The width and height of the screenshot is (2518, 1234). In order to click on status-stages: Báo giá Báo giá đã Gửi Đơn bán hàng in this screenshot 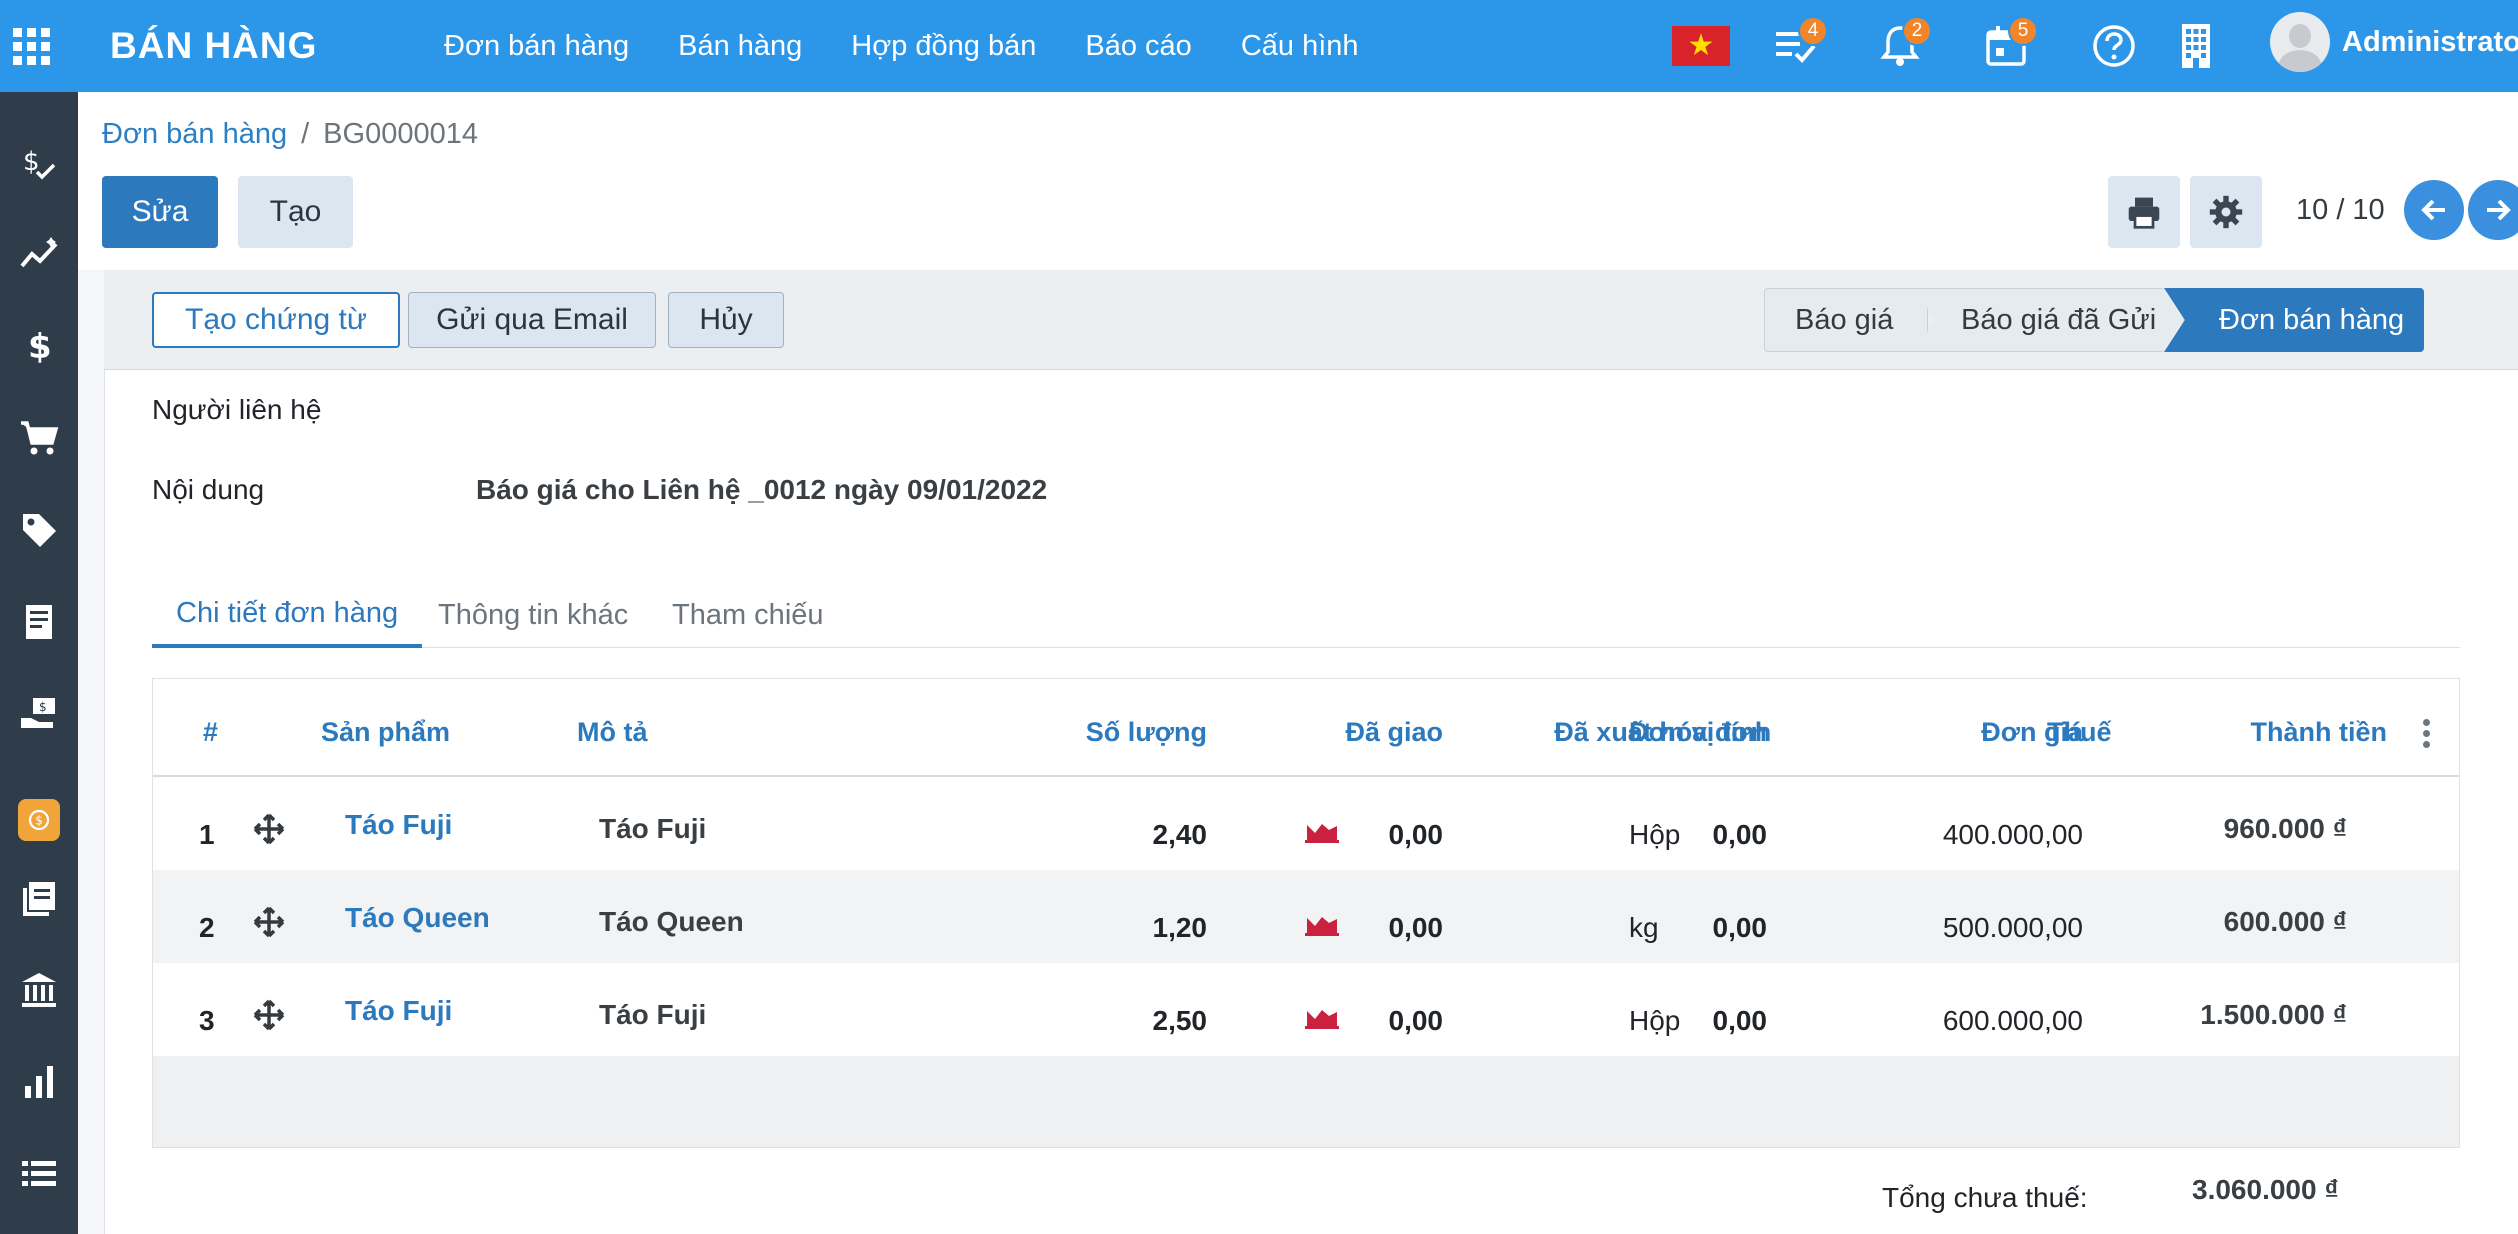, I will do `click(2094, 320)`.